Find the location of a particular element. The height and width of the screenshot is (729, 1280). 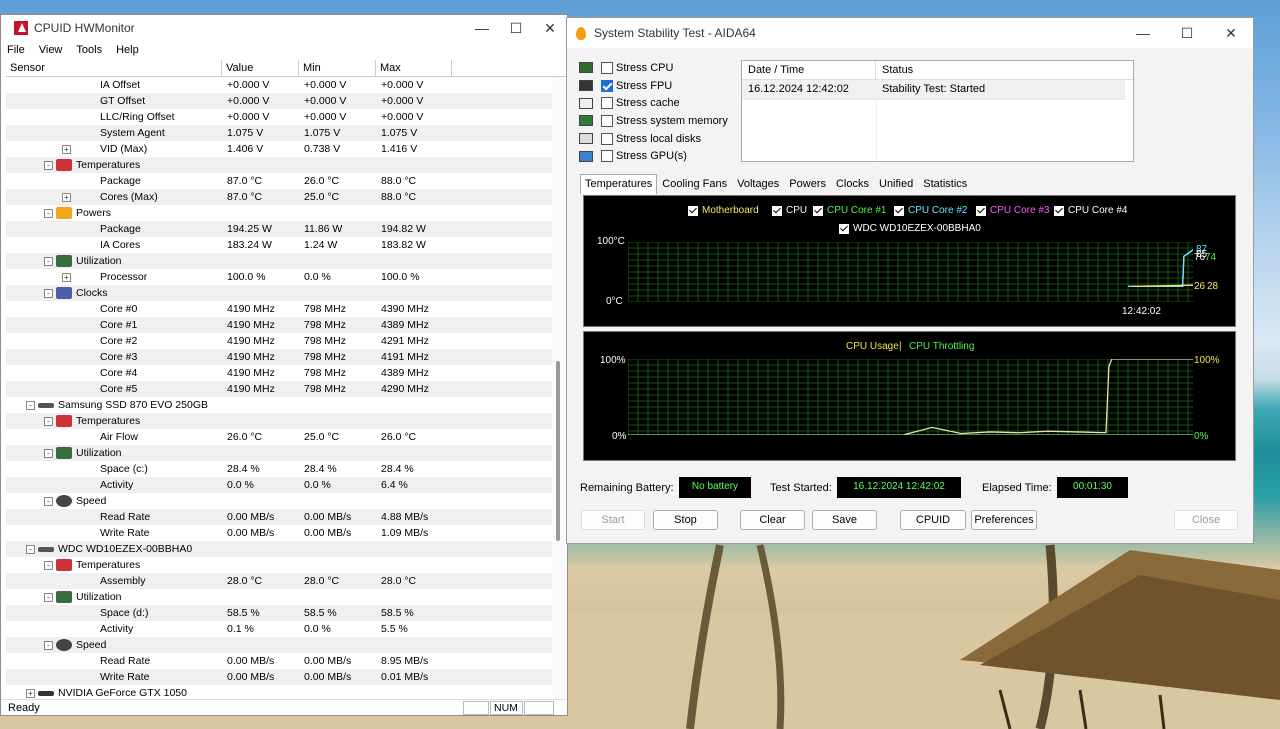

tab-cooling-fans: Cooling Fans is located at coordinates (694, 184).